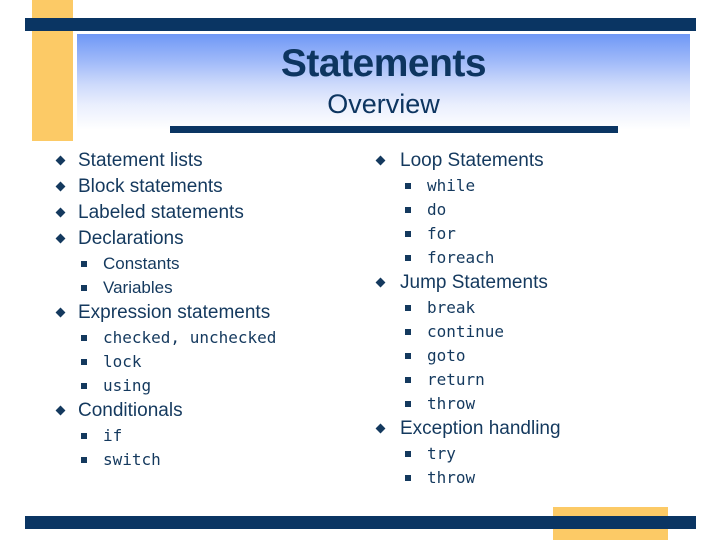  What do you see at coordinates (451, 307) in the screenshot?
I see `bullet-item-label: break` at bounding box center [451, 307].